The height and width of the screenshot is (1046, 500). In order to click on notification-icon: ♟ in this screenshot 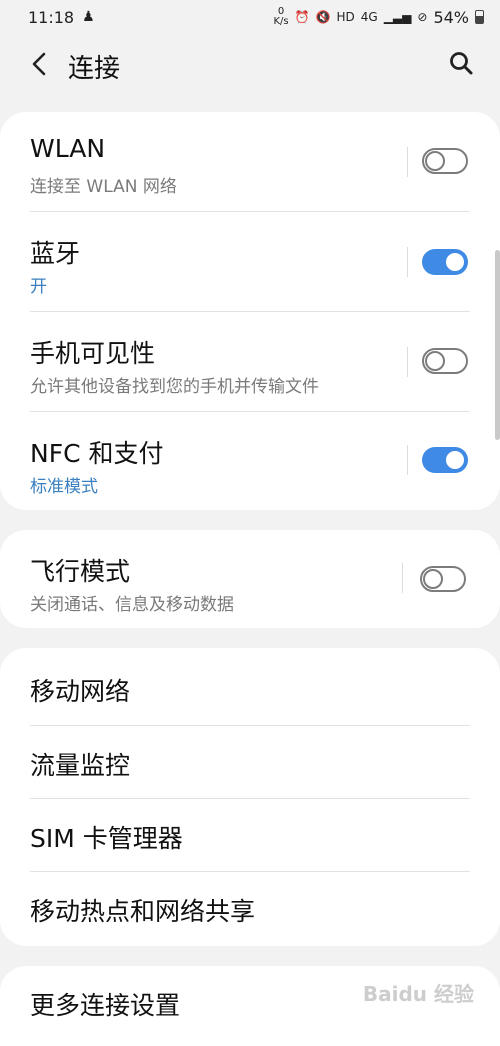, I will do `click(88, 17)`.